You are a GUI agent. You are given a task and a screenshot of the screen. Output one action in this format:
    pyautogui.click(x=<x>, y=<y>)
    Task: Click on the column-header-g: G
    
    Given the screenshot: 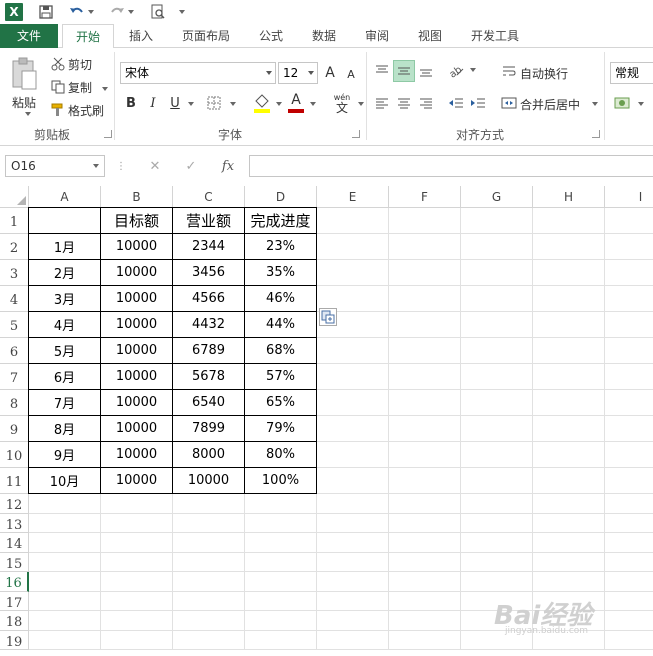 What is the action you would take?
    pyautogui.click(x=497, y=197)
    